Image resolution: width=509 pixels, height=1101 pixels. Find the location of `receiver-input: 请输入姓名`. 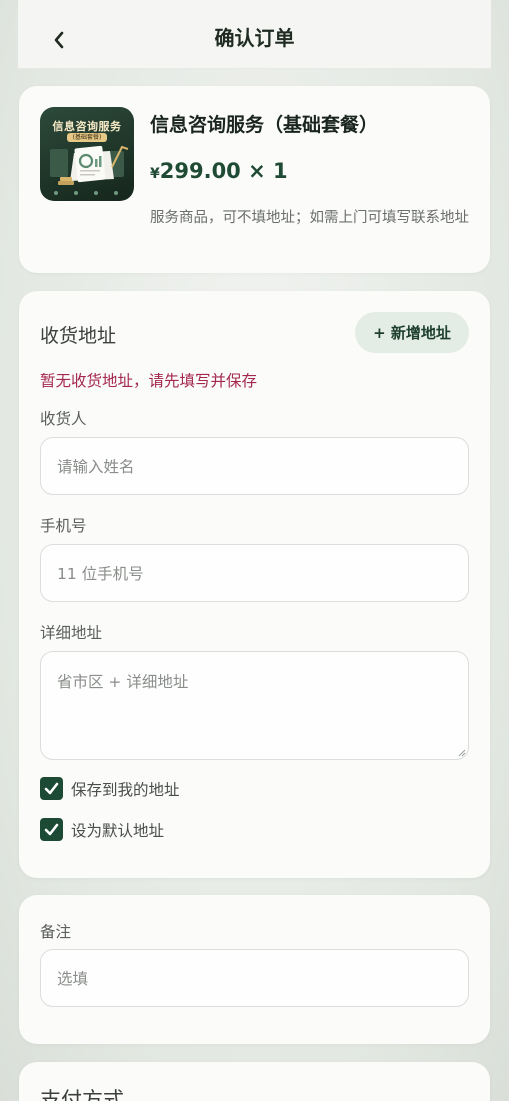

receiver-input: 请输入姓名 is located at coordinates (254, 466).